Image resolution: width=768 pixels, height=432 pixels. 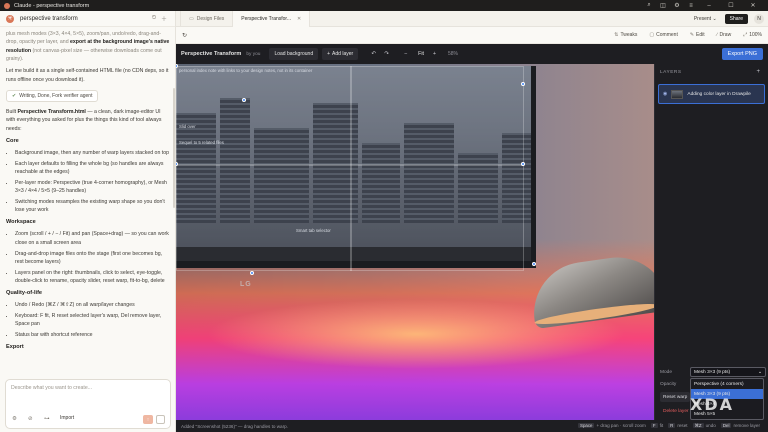 What do you see at coordinates (724, 35) in the screenshot?
I see `draw-button: ∕ Draw` at bounding box center [724, 35].